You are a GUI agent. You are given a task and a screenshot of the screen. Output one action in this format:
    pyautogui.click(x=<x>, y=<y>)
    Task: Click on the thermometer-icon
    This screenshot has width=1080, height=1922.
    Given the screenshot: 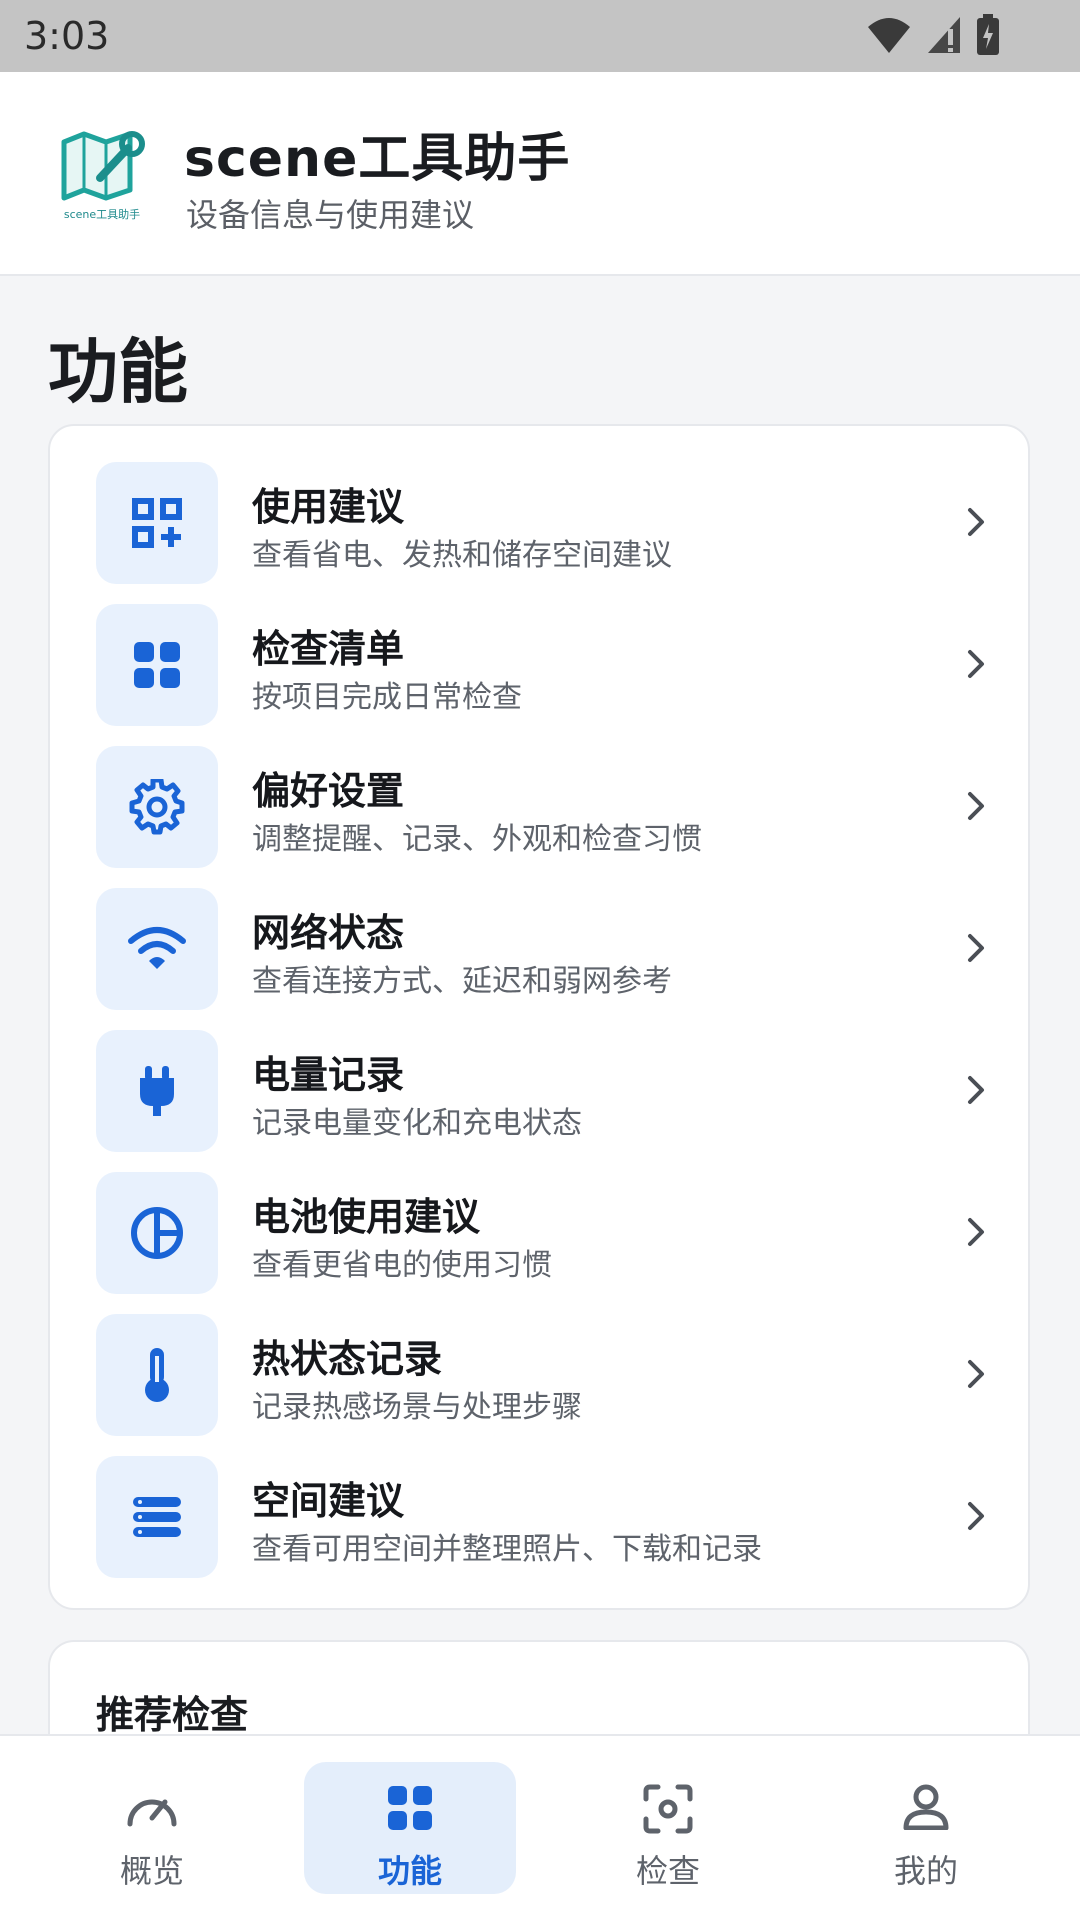 What is the action you would take?
    pyautogui.click(x=157, y=1375)
    